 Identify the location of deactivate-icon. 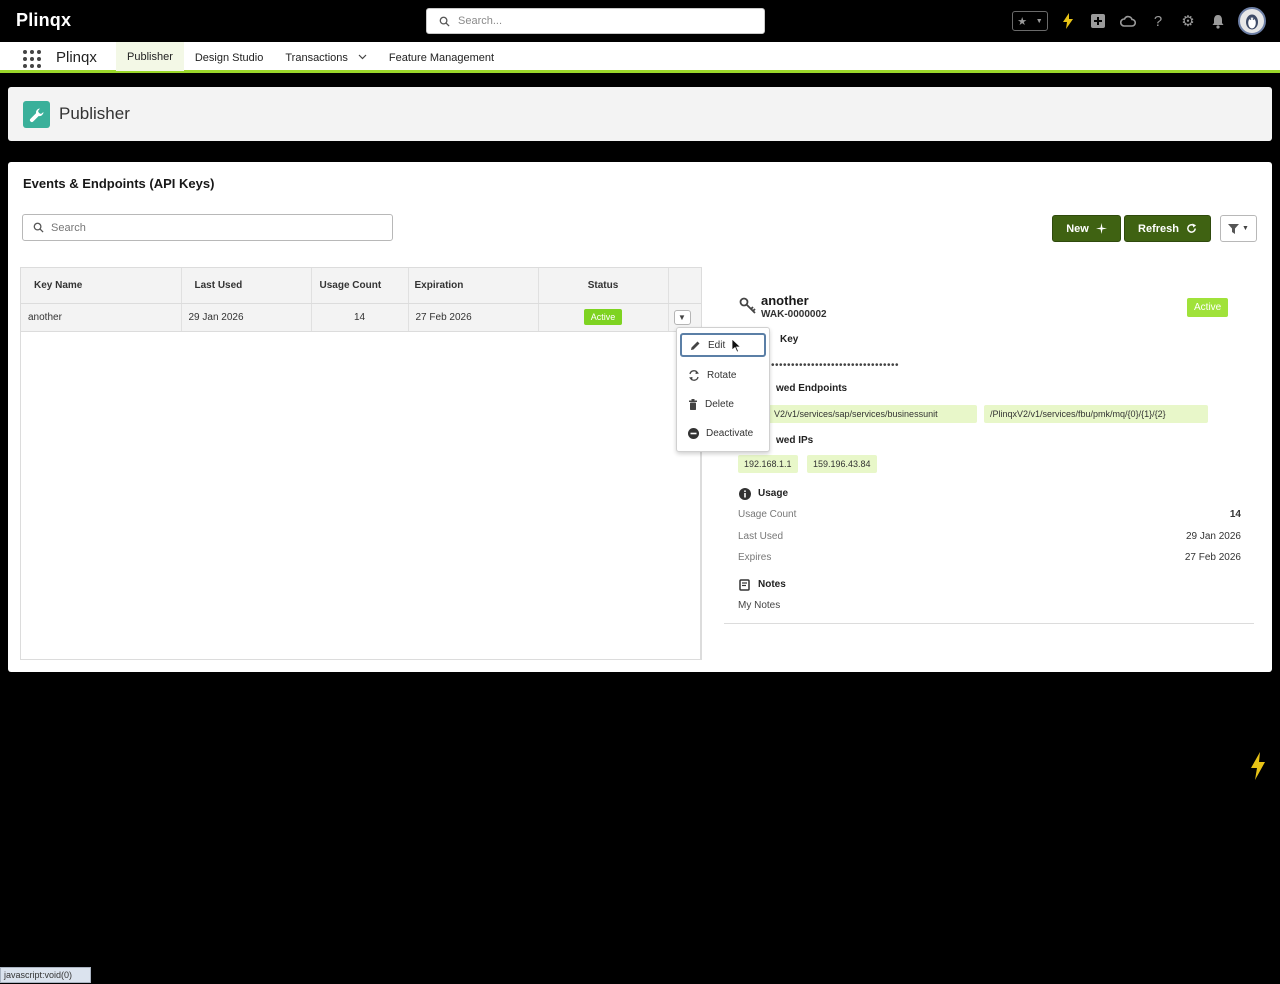
(693, 433).